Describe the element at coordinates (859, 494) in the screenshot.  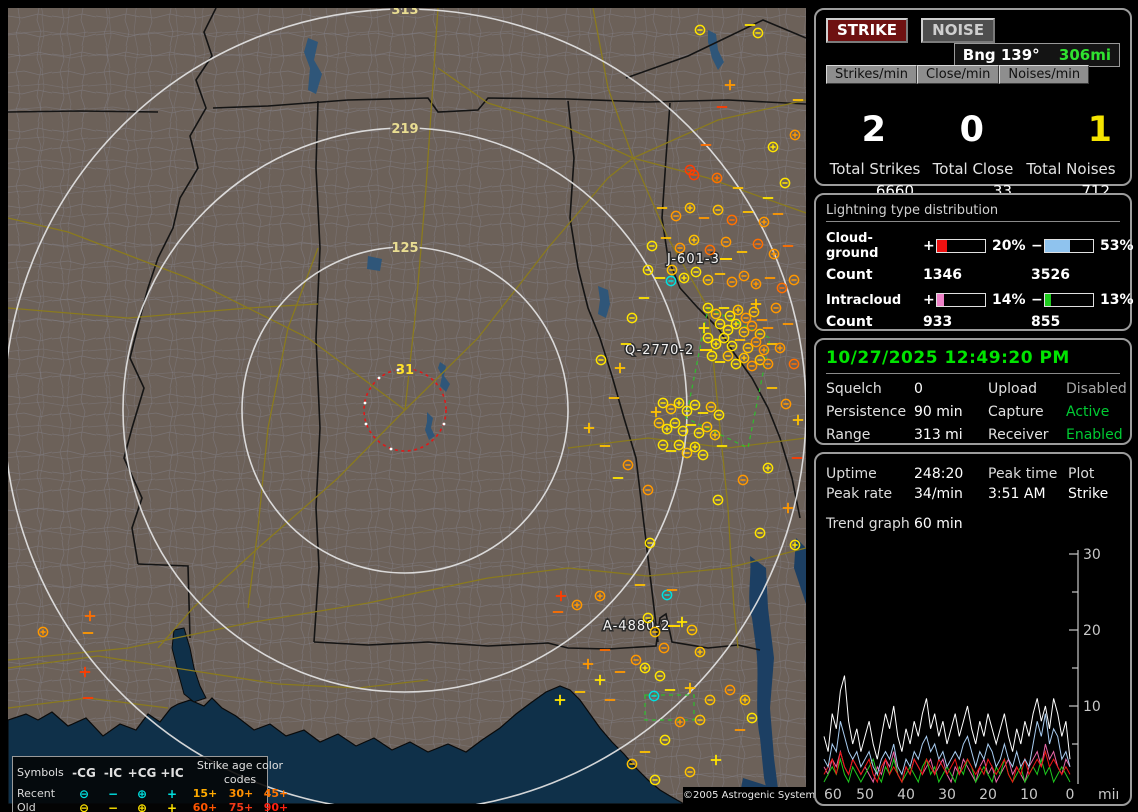
I see `peak-rate-label: Peak rate` at that location.